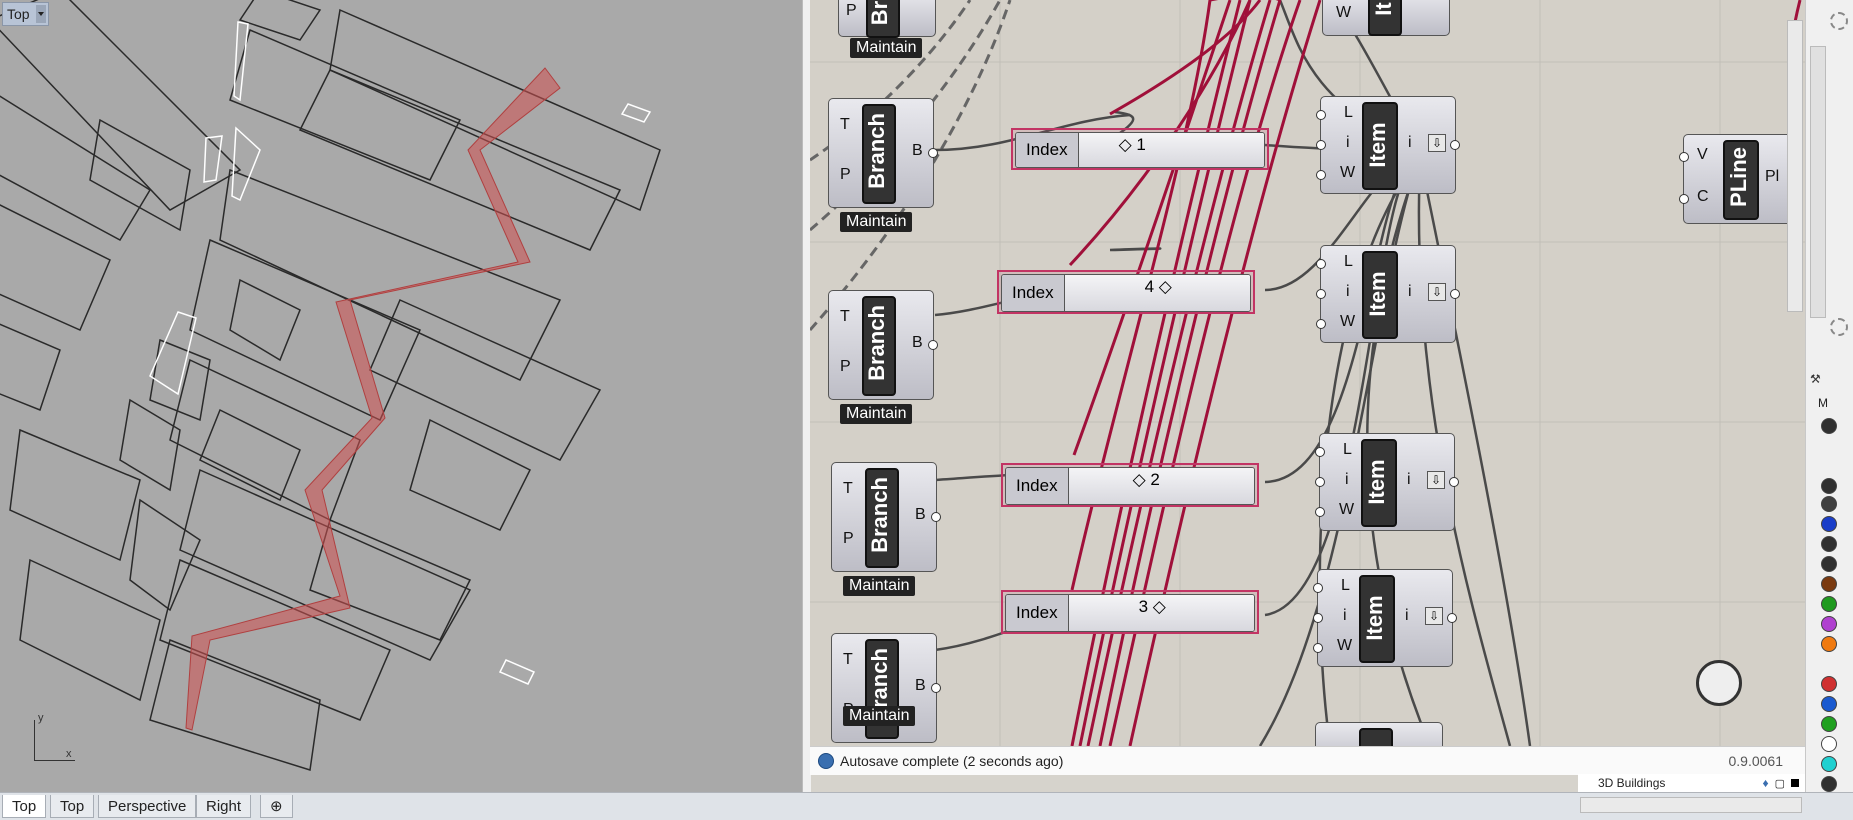 Image resolution: width=1853 pixels, height=820 pixels. What do you see at coordinates (883, 360) in the screenshot?
I see `branch-component-2: T P B Branch Maintain` at bounding box center [883, 360].